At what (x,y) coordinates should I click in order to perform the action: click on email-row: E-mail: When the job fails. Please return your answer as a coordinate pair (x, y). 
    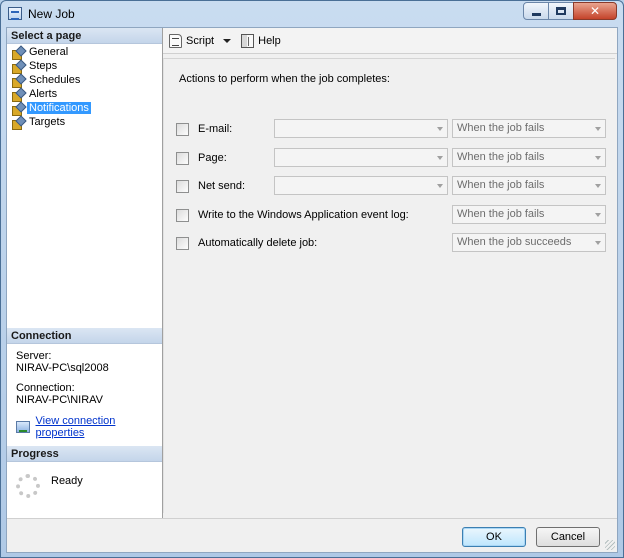
    Looking at the image, I should click on (396, 129).